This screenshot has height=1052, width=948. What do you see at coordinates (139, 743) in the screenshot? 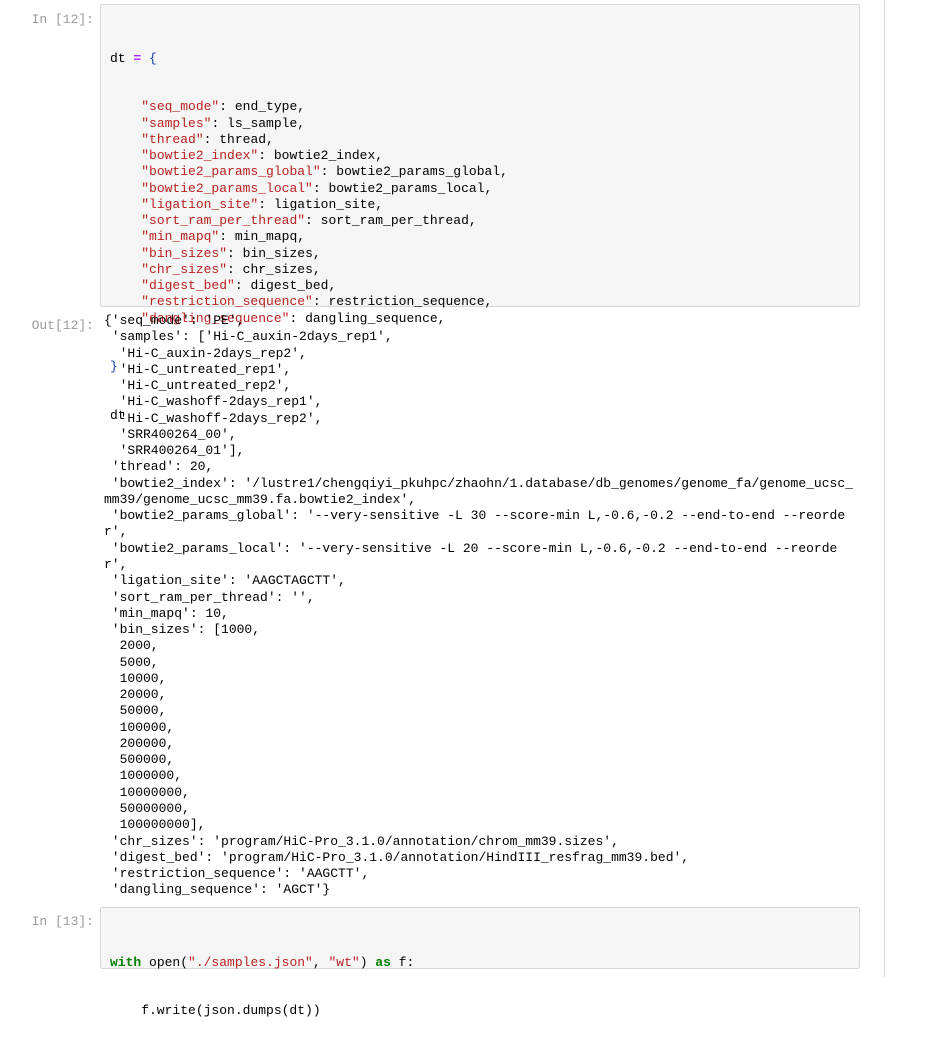
I see `output-line: 200000,` at bounding box center [139, 743].